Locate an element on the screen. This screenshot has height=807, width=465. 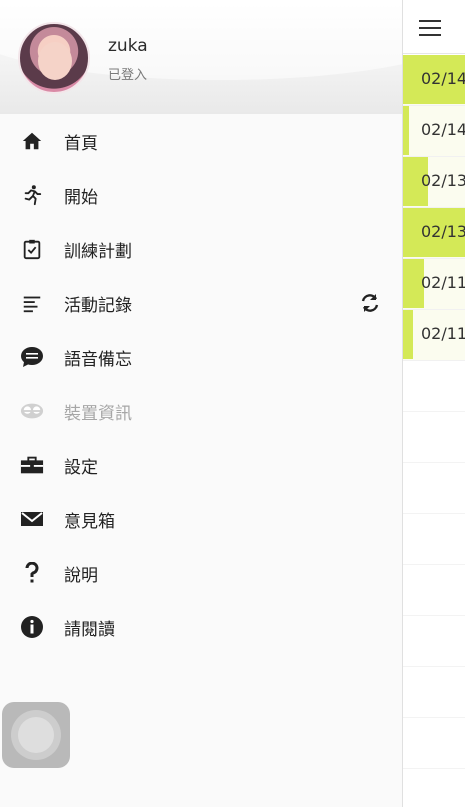
list-icon is located at coordinates (32, 303).